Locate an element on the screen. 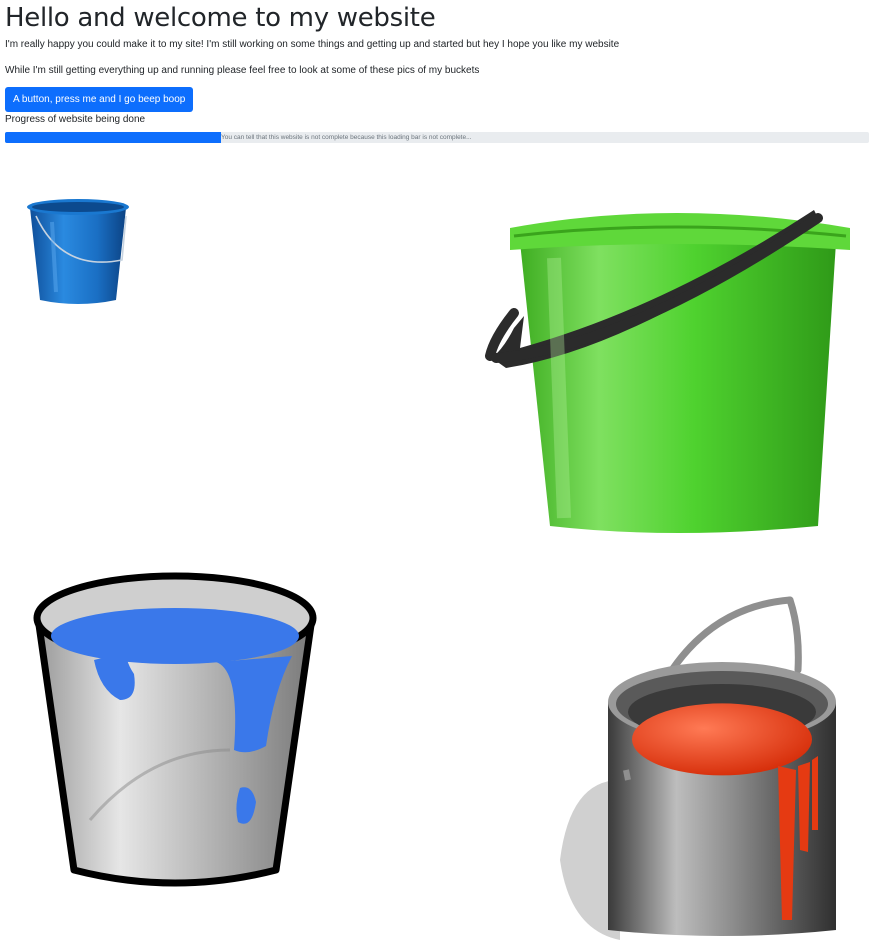 The height and width of the screenshot is (941, 892). progress-fill is located at coordinates (113, 137).